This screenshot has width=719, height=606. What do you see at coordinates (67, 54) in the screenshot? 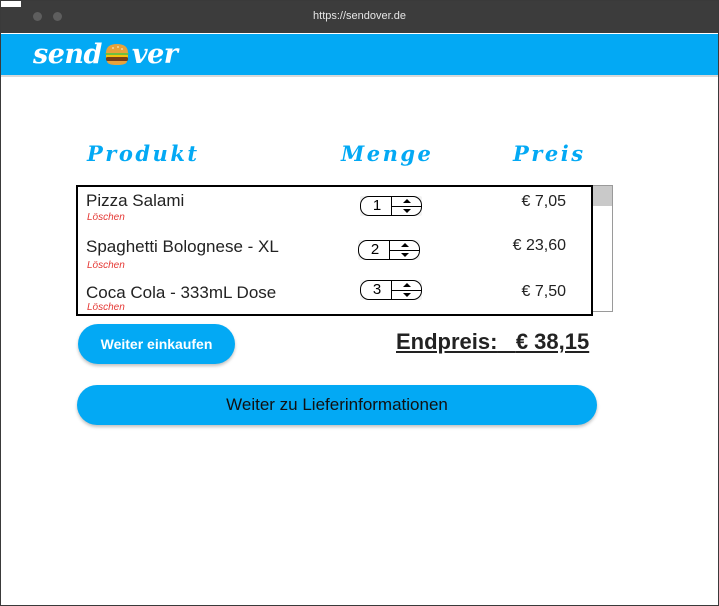
I see `brand-name-left: send` at bounding box center [67, 54].